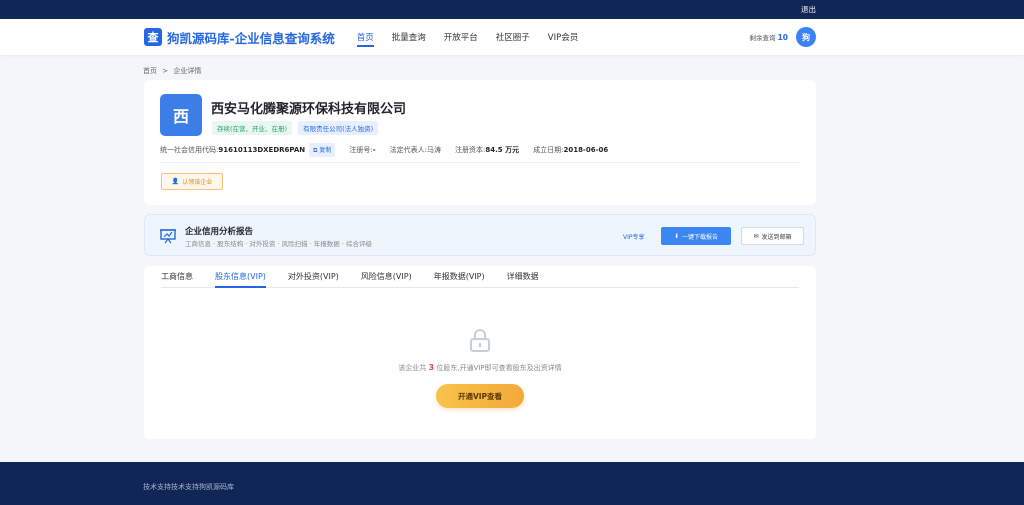  What do you see at coordinates (172, 71) in the screenshot?
I see `breadcrumb: 首页 > 企业详情` at bounding box center [172, 71].